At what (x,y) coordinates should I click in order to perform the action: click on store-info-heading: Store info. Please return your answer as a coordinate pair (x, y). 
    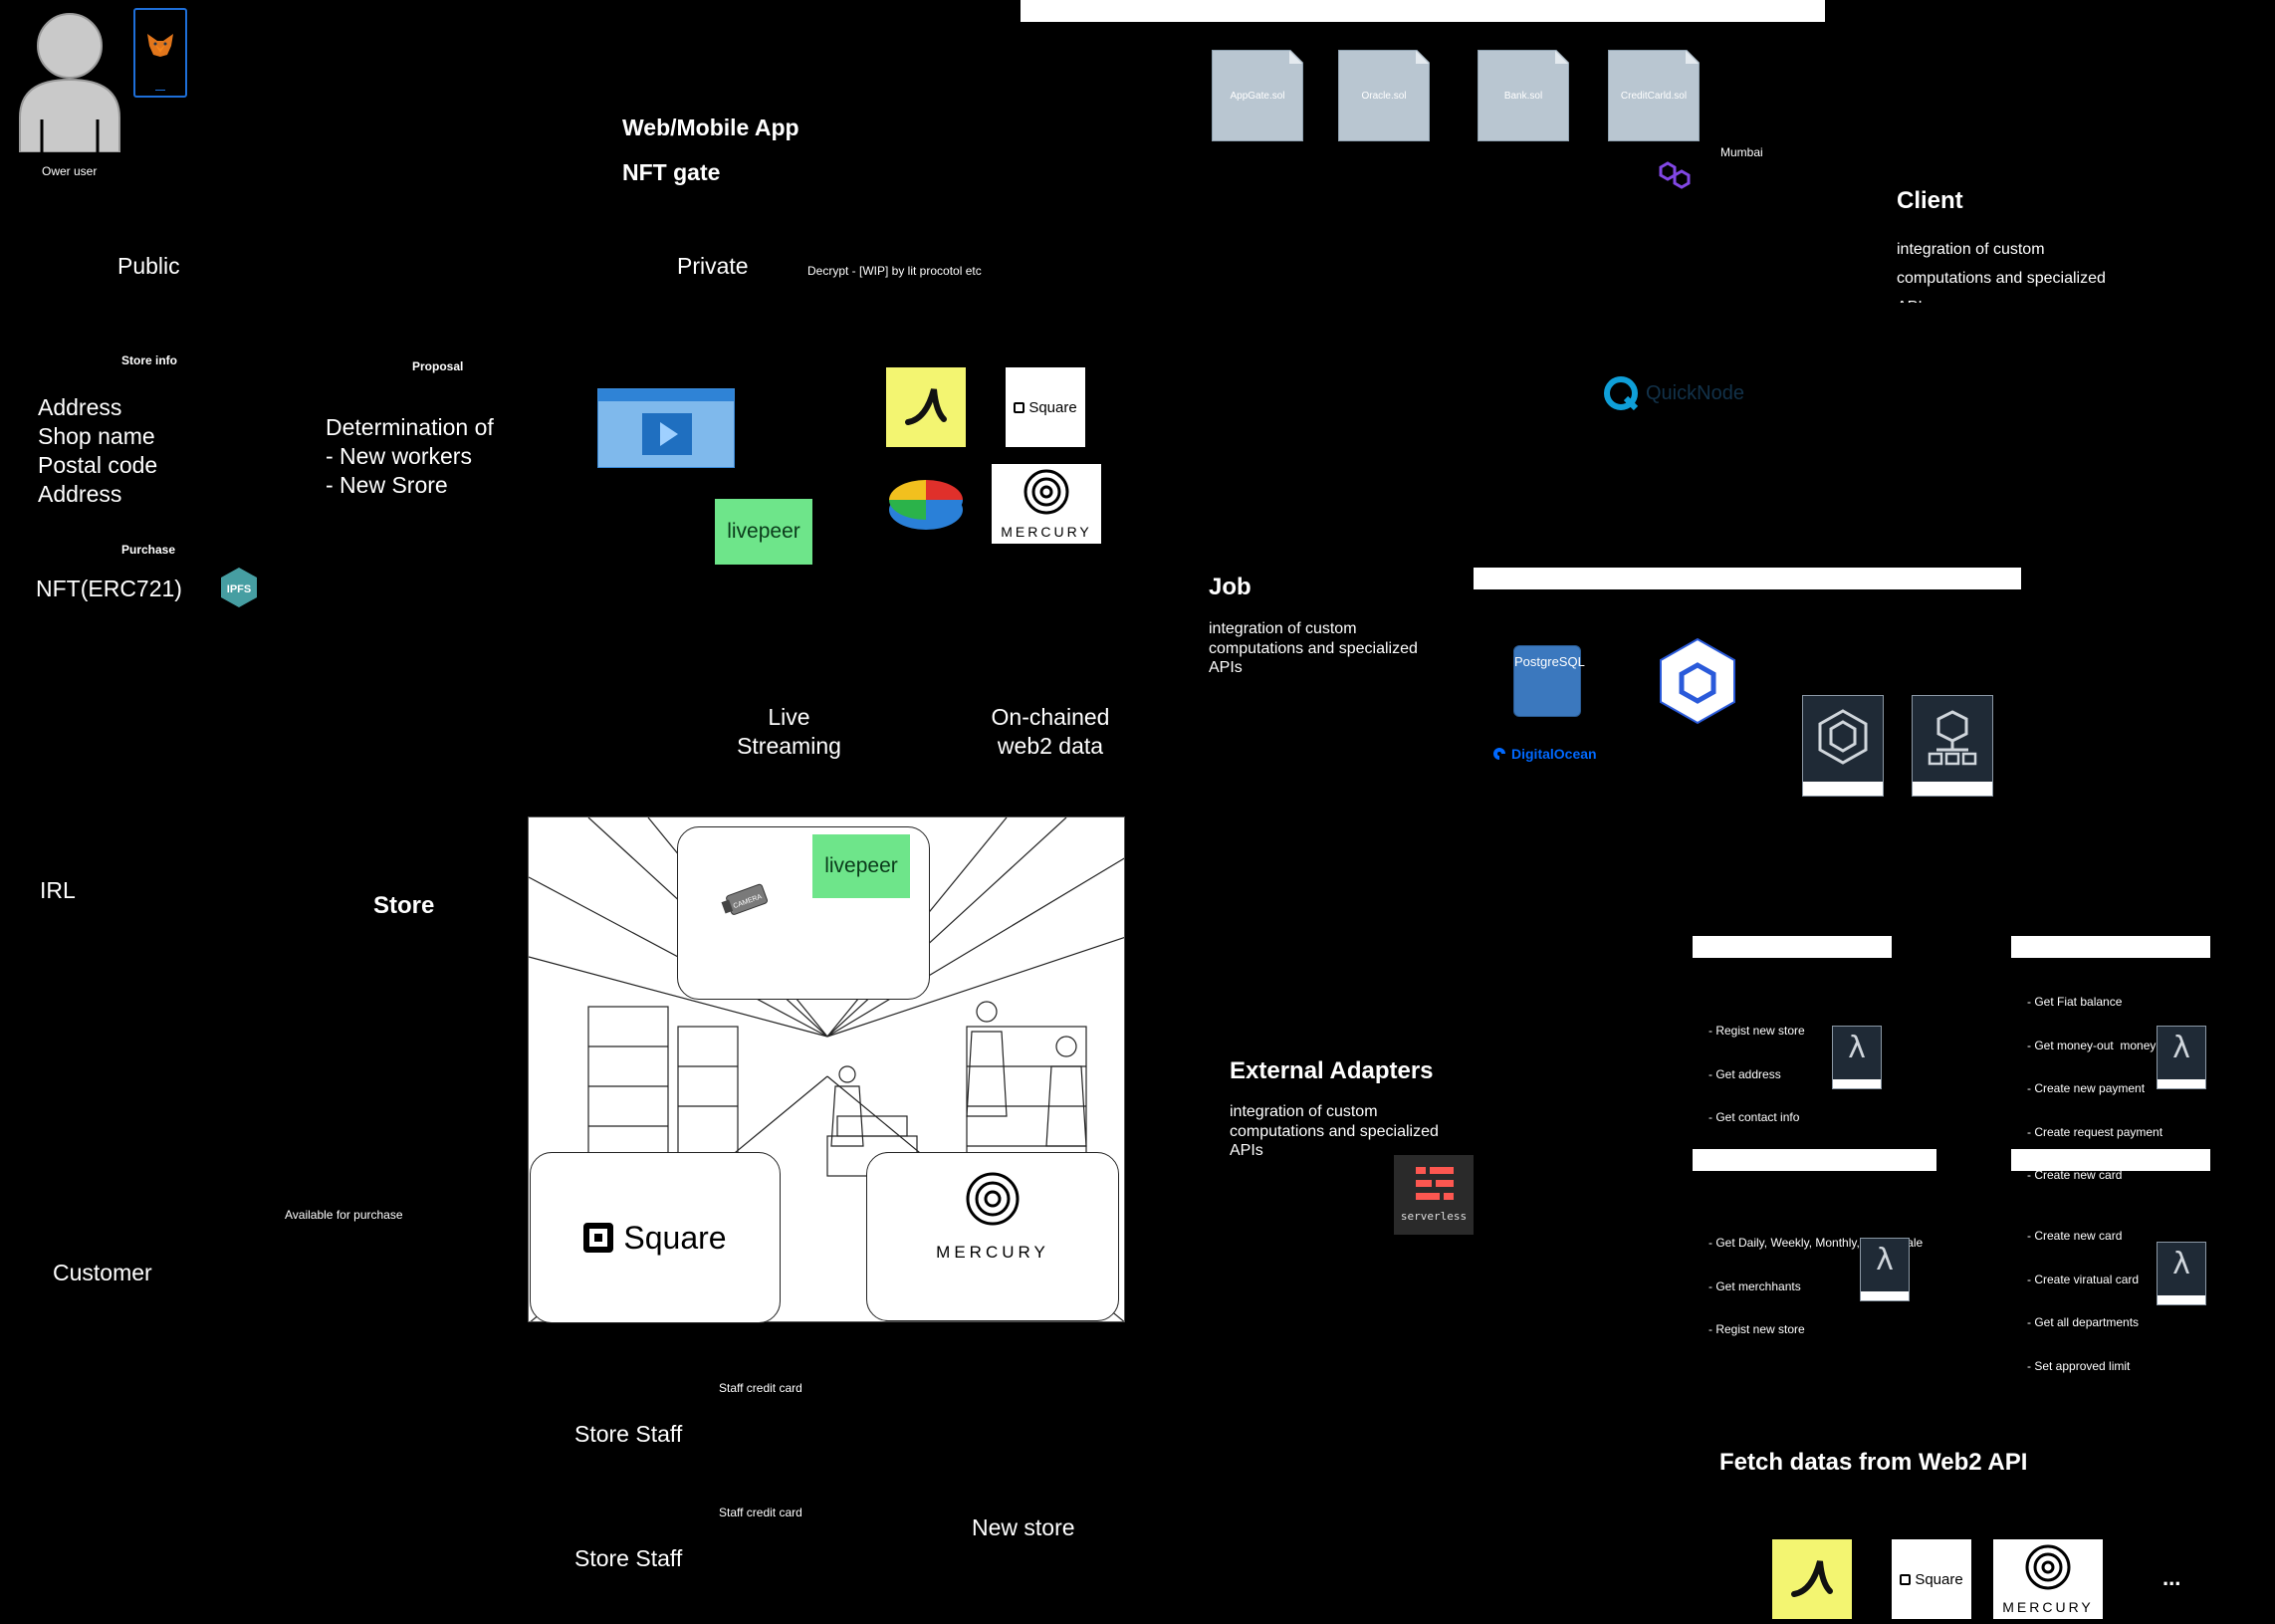
    Looking at the image, I should click on (149, 360).